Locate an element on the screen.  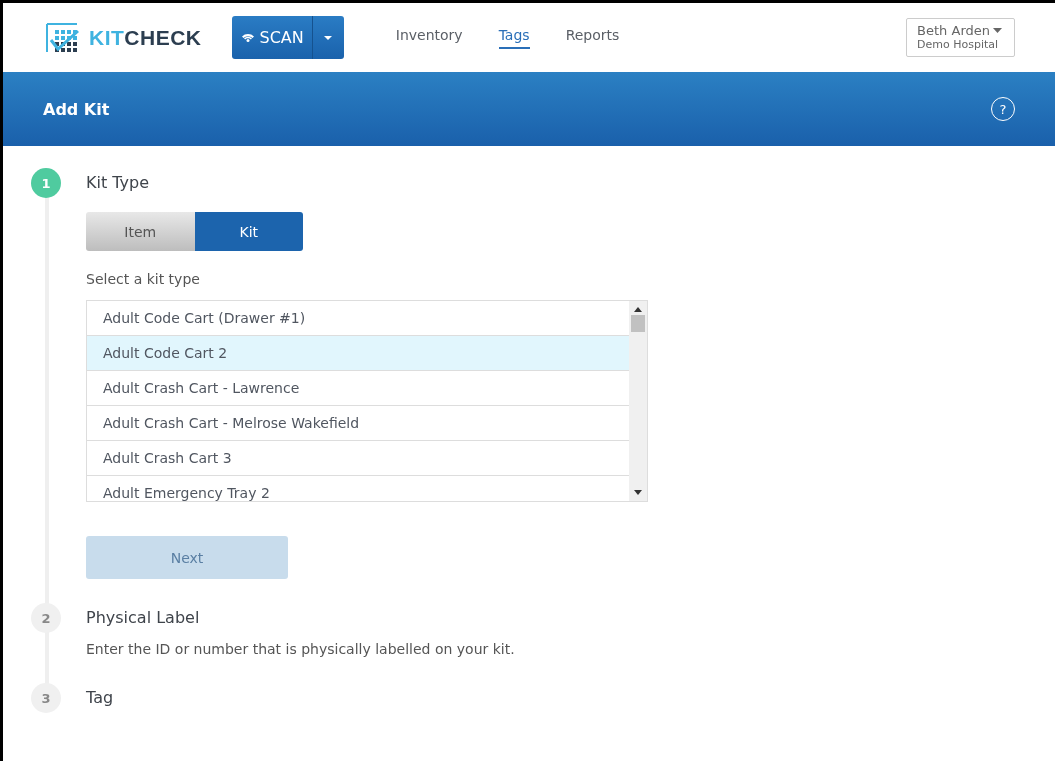
scroll-thumb is located at coordinates (638, 323).